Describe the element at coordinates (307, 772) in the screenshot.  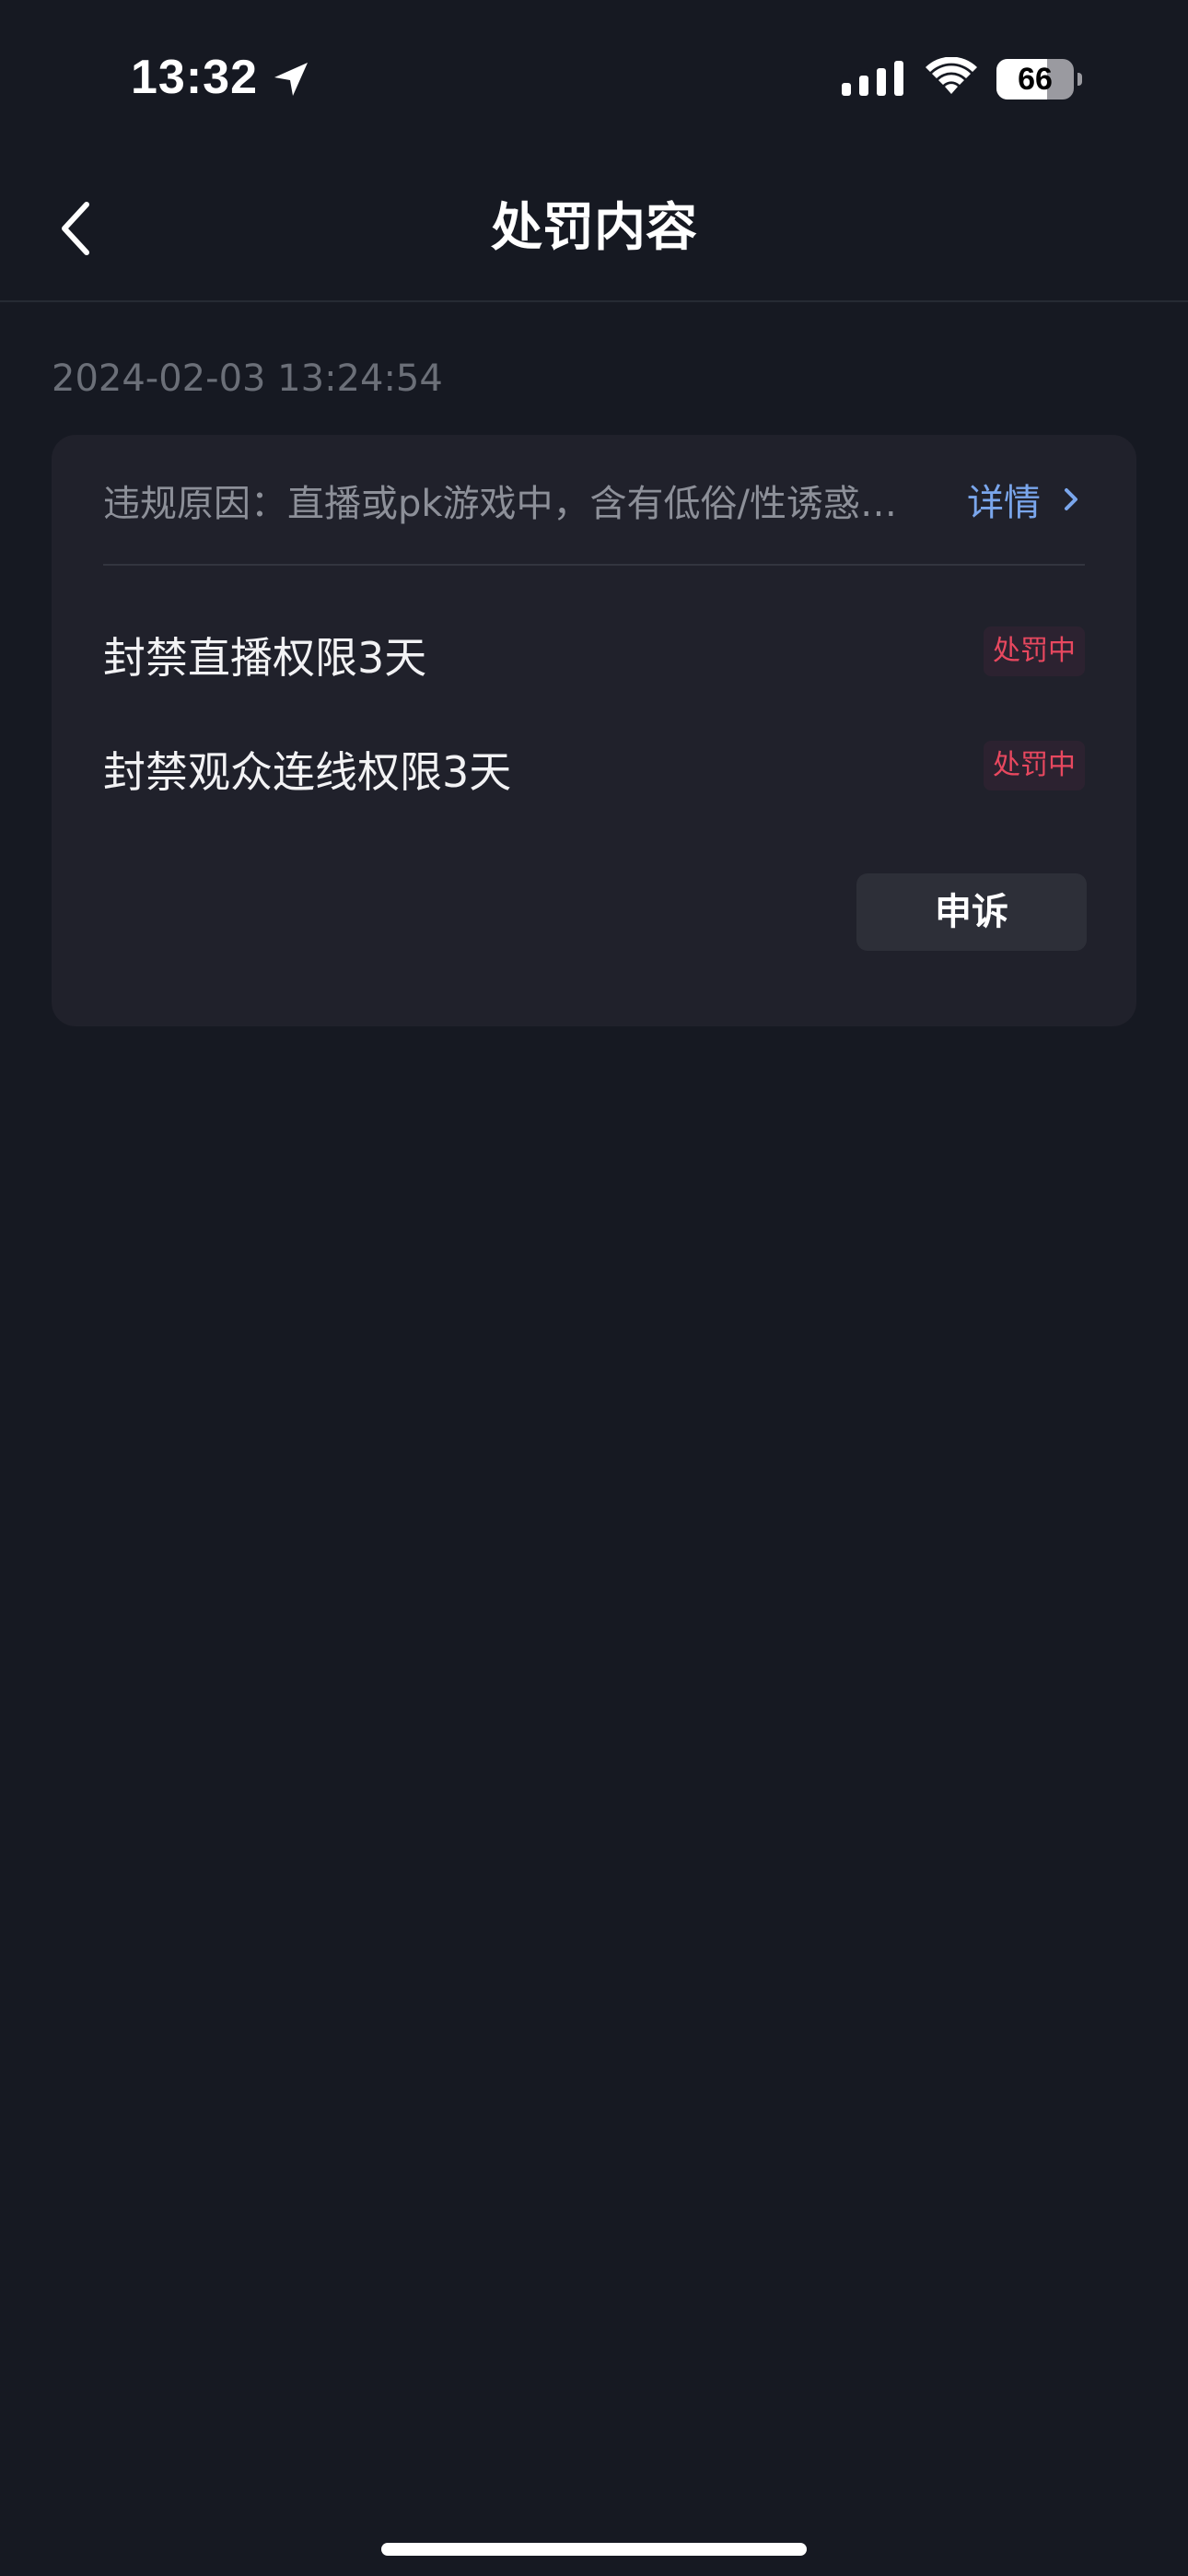
I see `penalty-label: 封禁观众连线权限3天` at that location.